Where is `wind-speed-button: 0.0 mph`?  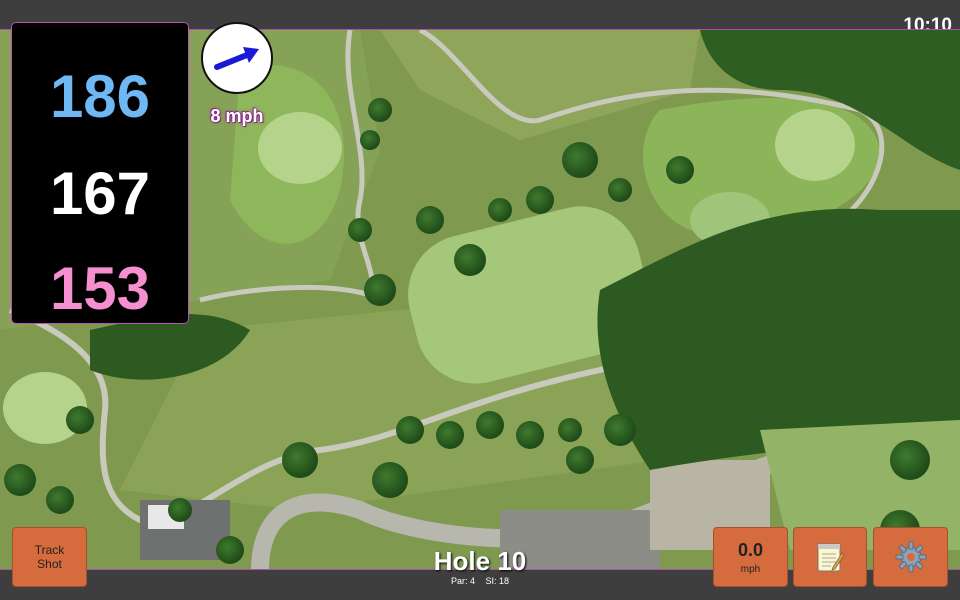
wind-speed-button: 0.0 mph is located at coordinates (750, 557).